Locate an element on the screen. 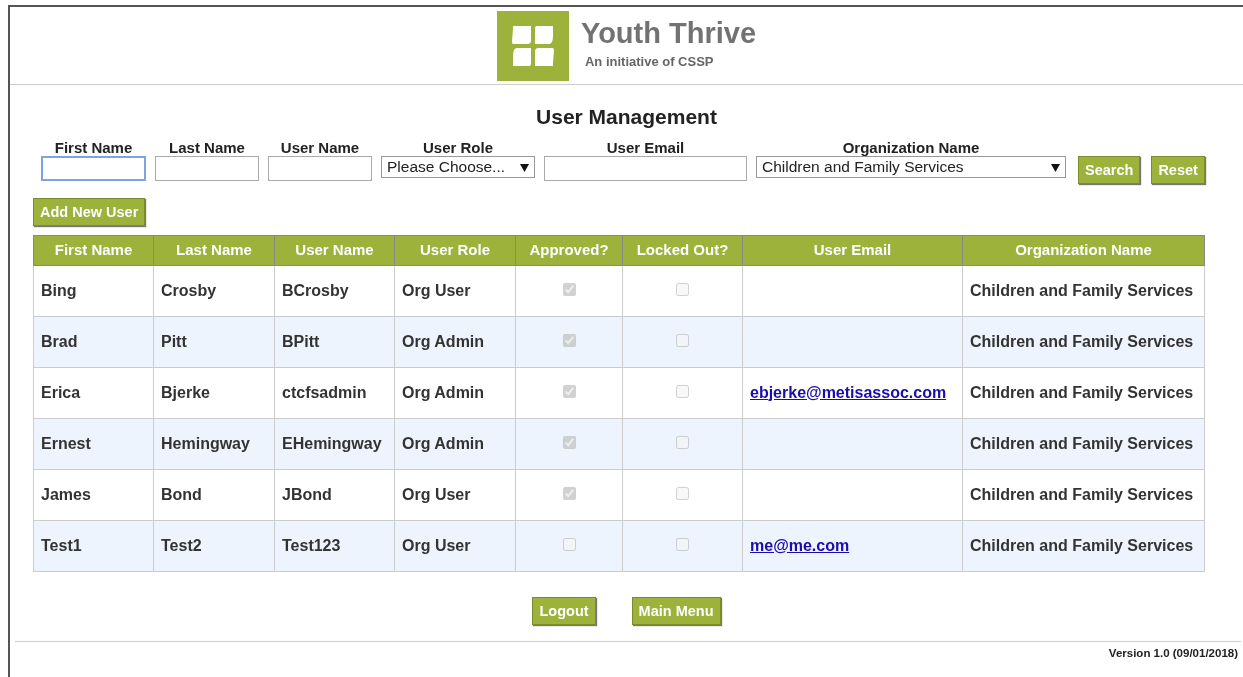 The image size is (1243, 677). table-cell: EHemingway is located at coordinates (334, 443).